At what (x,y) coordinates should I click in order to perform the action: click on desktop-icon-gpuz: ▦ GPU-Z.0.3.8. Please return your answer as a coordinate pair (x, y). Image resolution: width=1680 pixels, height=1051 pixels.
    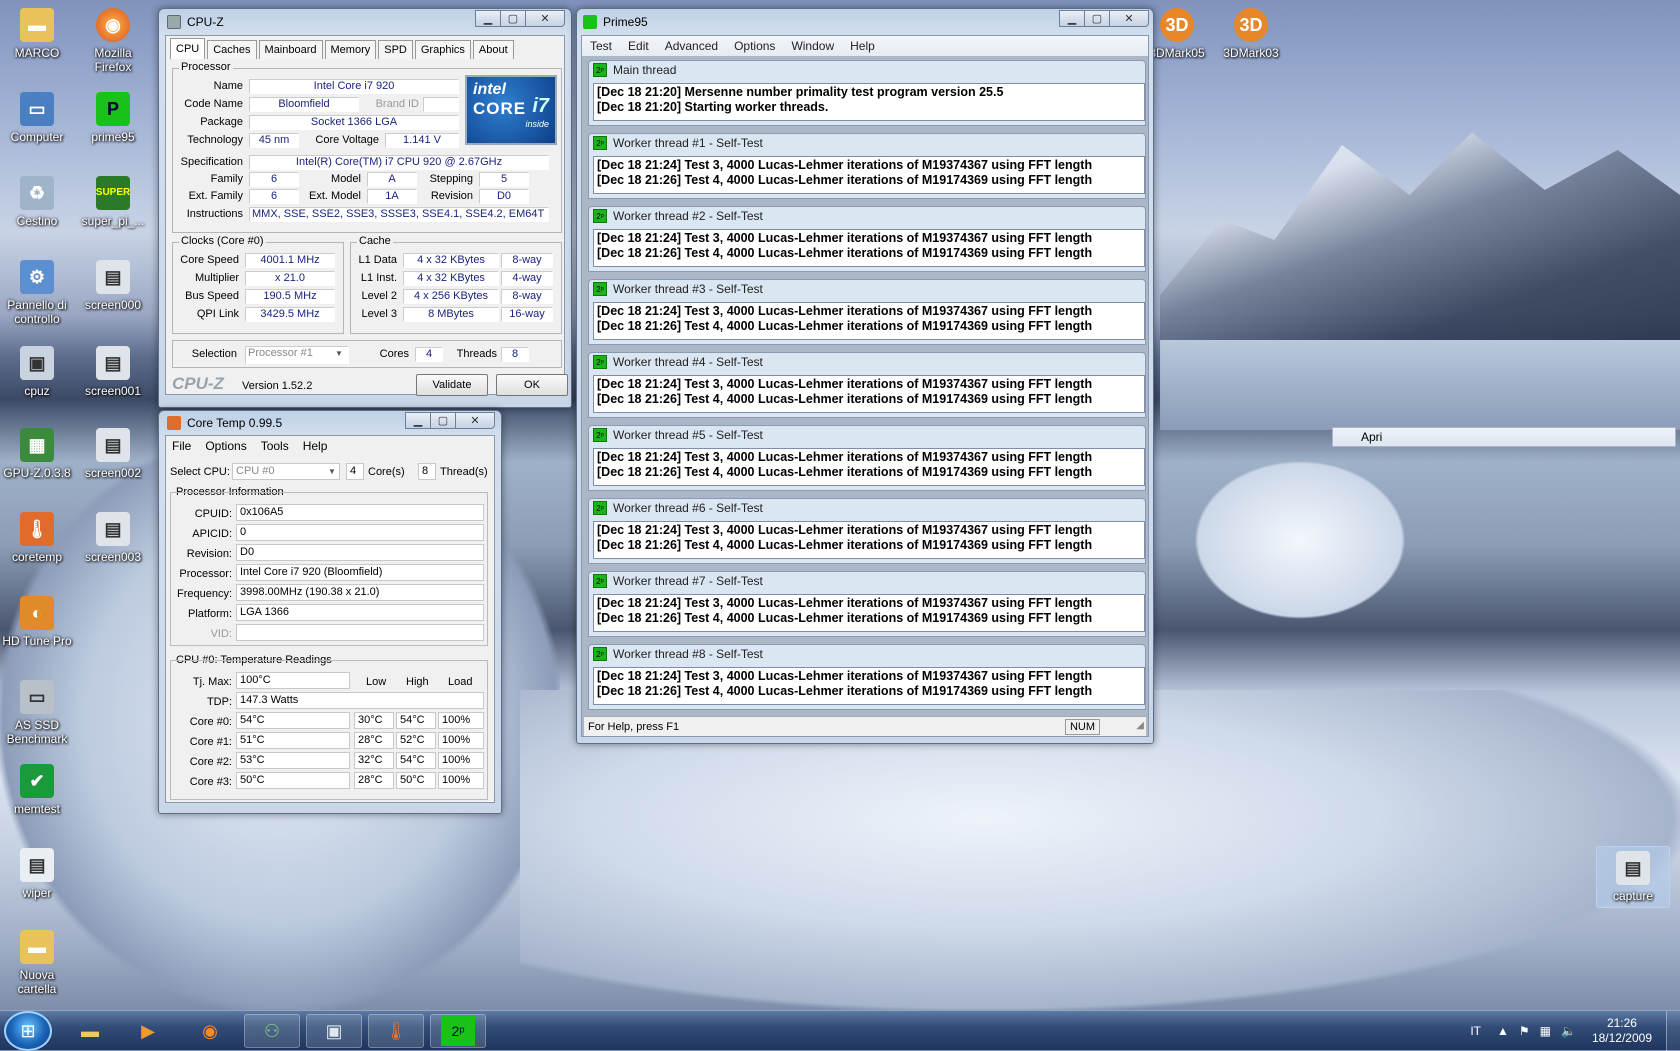
    Looking at the image, I should click on (37, 454).